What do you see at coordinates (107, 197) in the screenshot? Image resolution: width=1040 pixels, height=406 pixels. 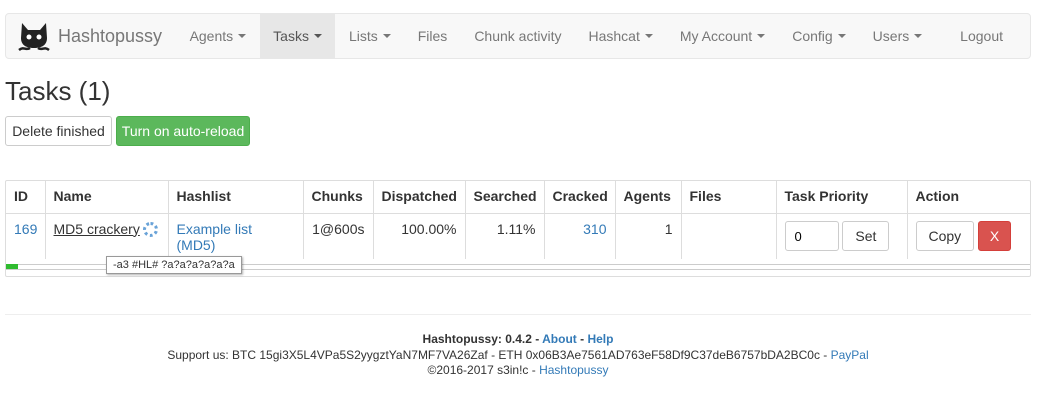 I see `header-name: Name` at bounding box center [107, 197].